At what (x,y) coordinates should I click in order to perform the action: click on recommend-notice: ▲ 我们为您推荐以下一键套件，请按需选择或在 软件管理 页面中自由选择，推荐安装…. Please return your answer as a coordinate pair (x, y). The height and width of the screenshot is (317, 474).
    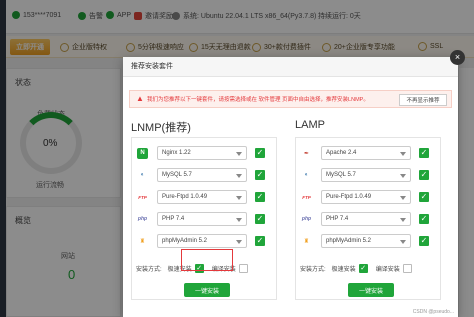
    Looking at the image, I should click on (290, 99).